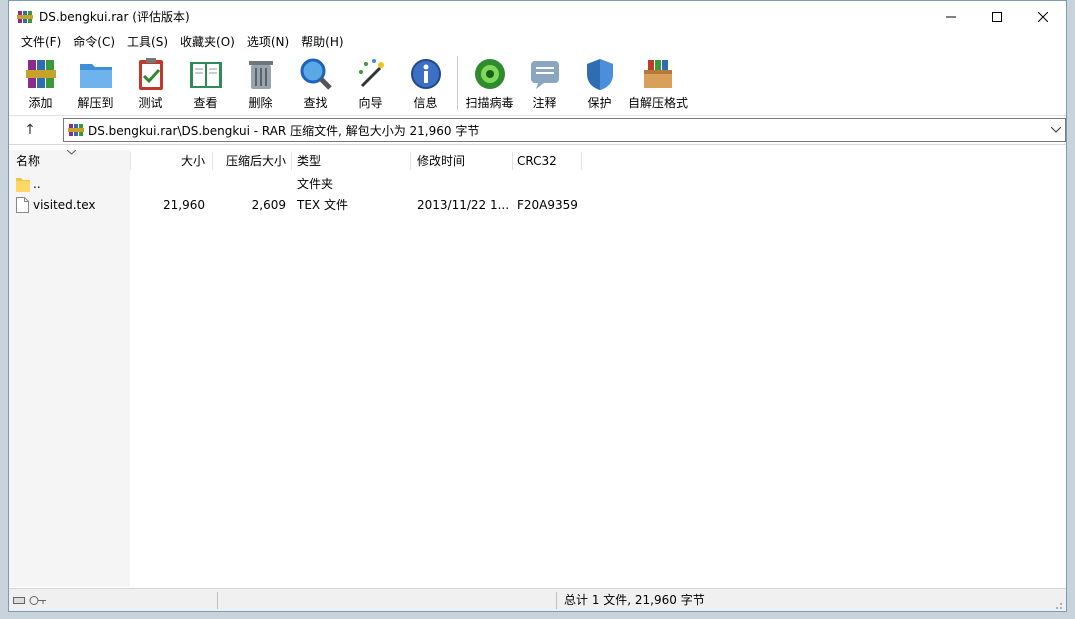  I want to click on file-name: .., so click(37, 184).